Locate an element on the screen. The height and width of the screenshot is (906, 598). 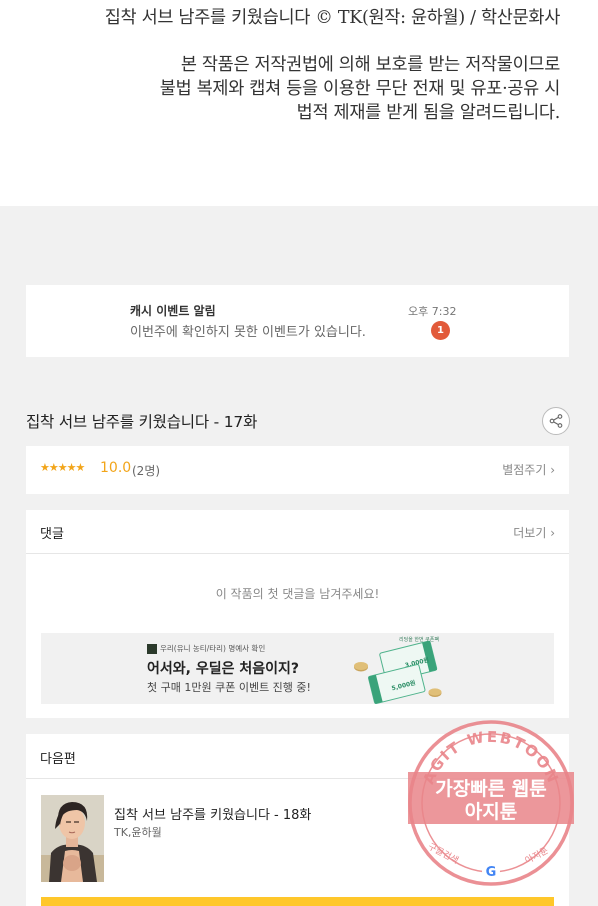
brand-logo-icon is located at coordinates (152, 649).